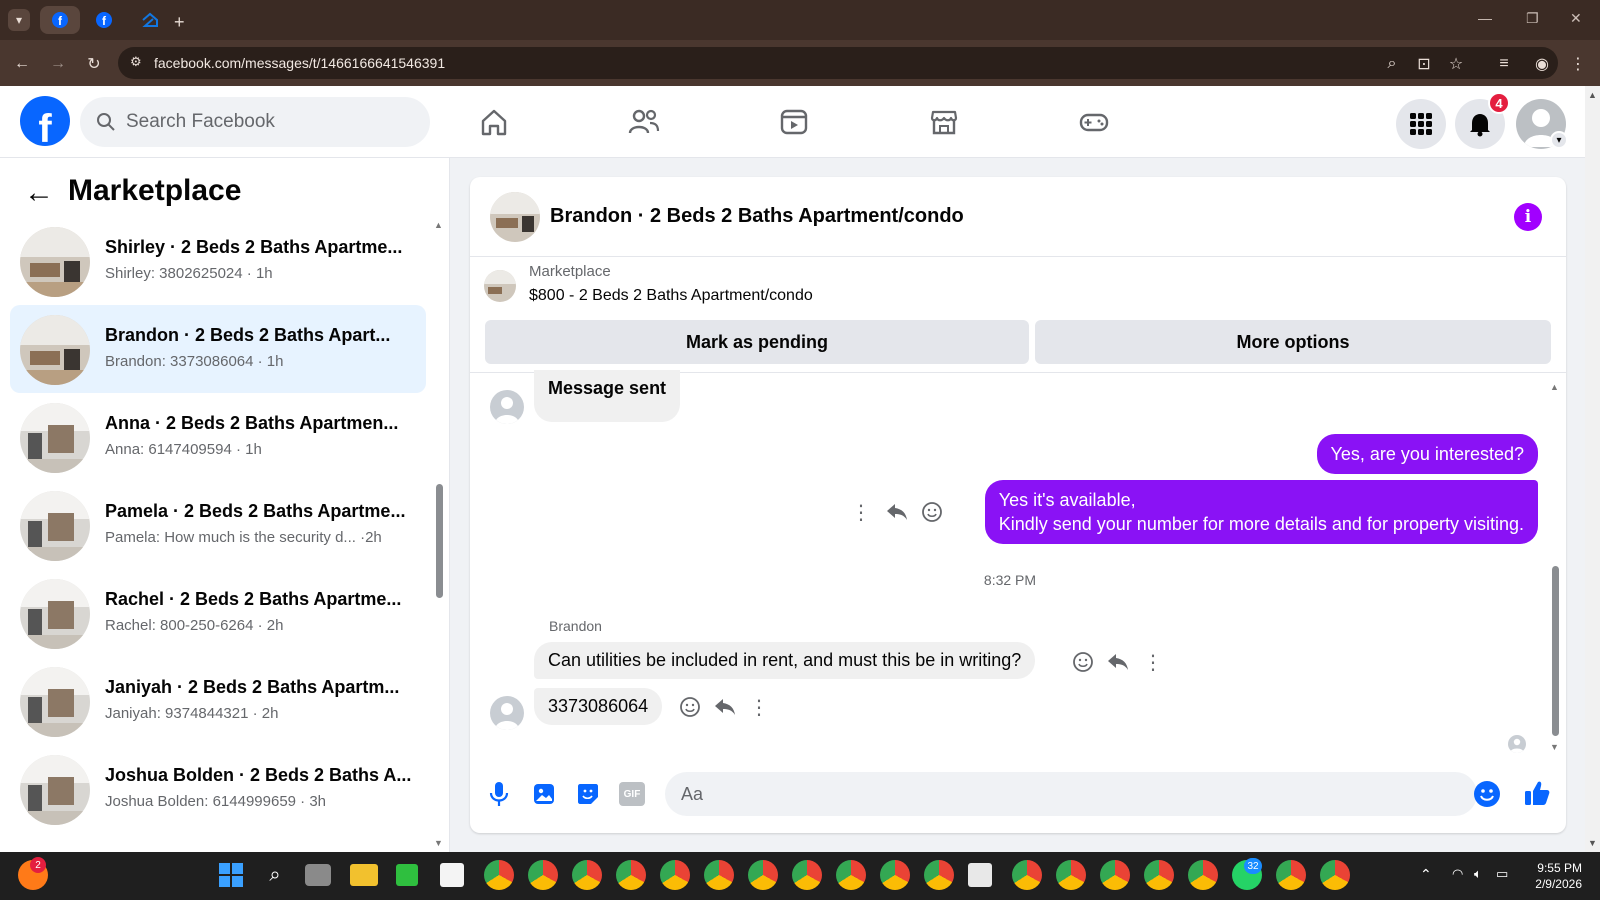 The image size is (1600, 900). Describe the element at coordinates (1457, 874) in the screenshot. I see `wifi-icon: ◠` at that location.